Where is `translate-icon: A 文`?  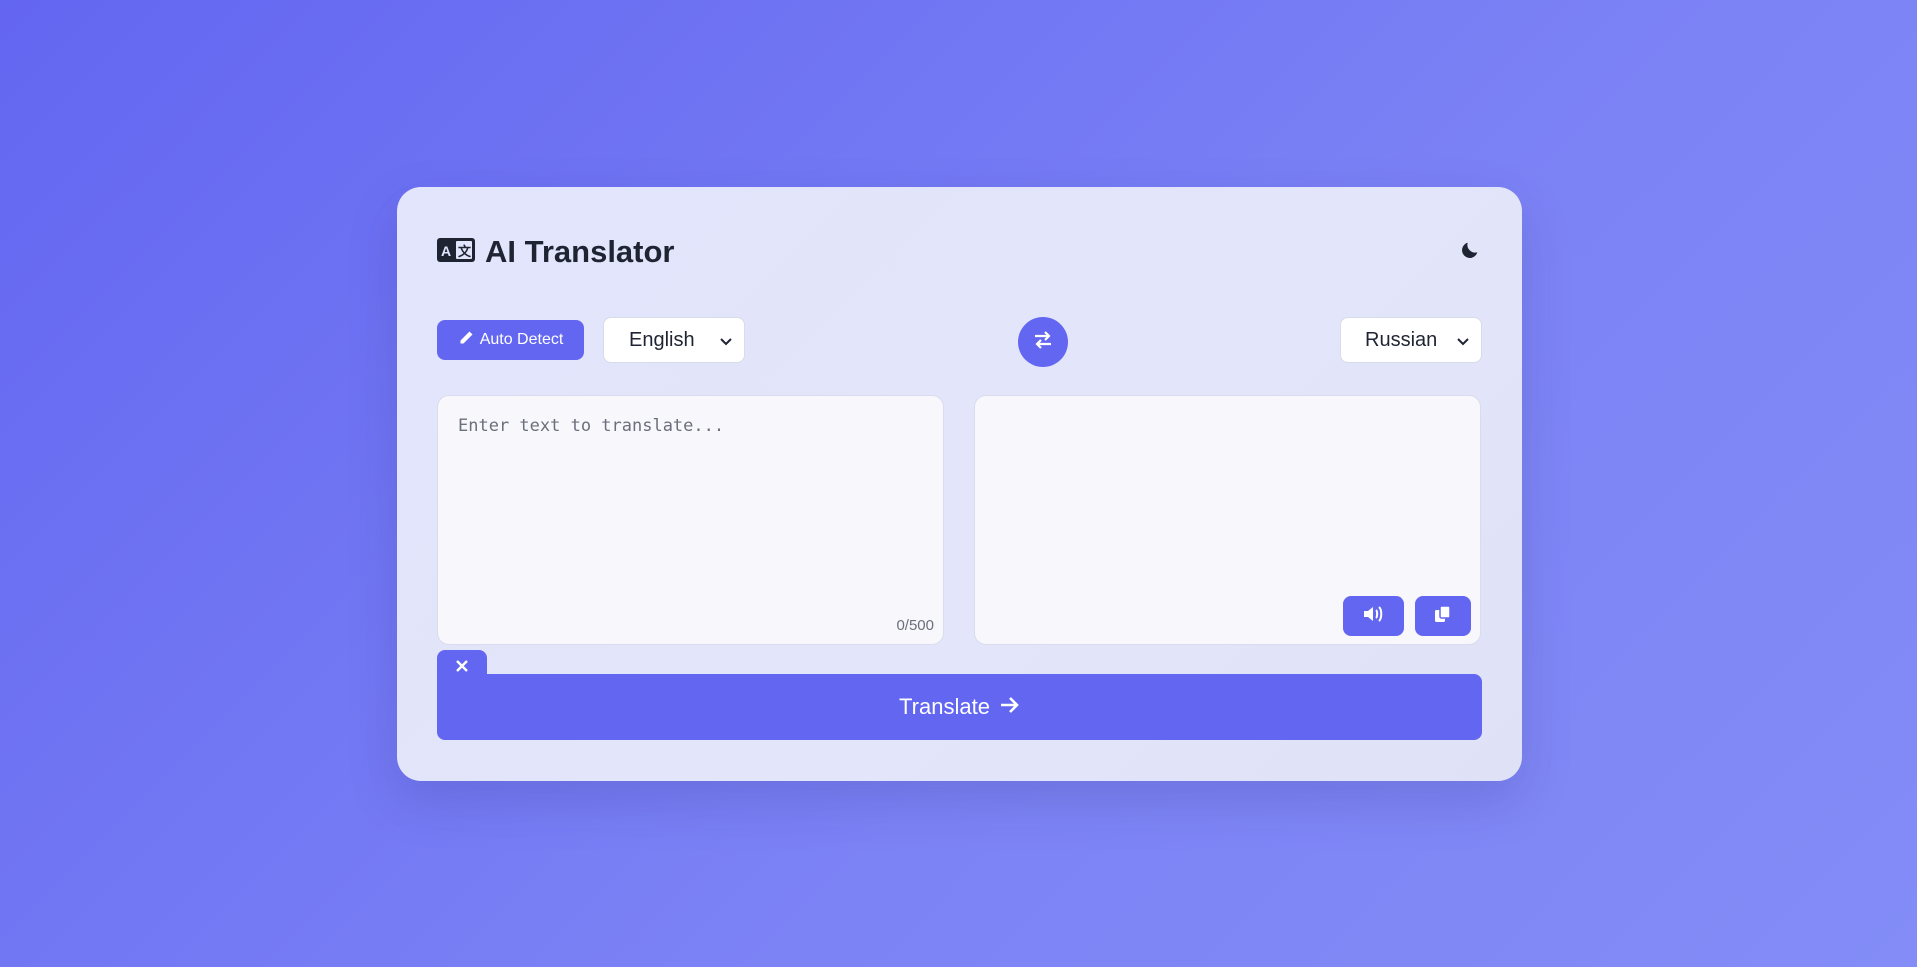 translate-icon: A 文 is located at coordinates (456, 252).